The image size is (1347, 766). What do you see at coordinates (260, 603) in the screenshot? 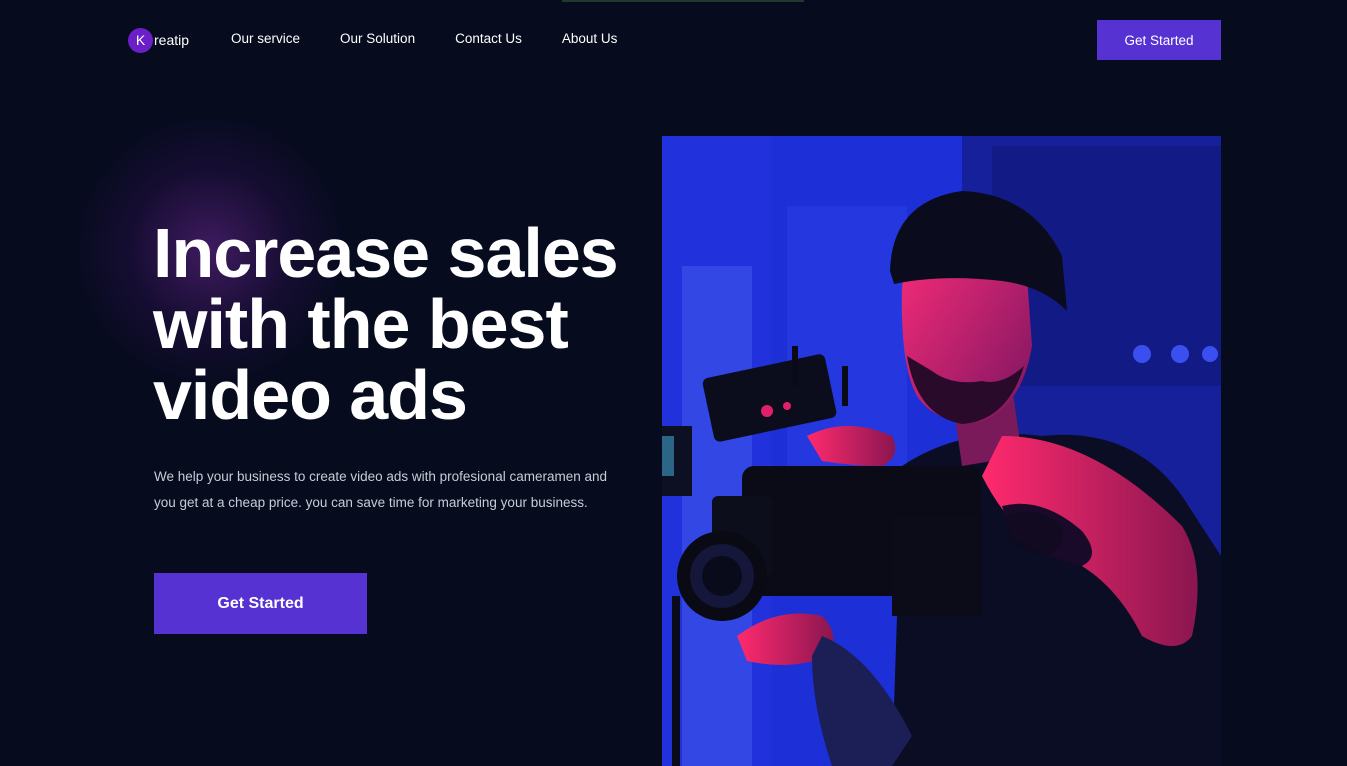
I see `hero-get-started-button: Get Started` at bounding box center [260, 603].